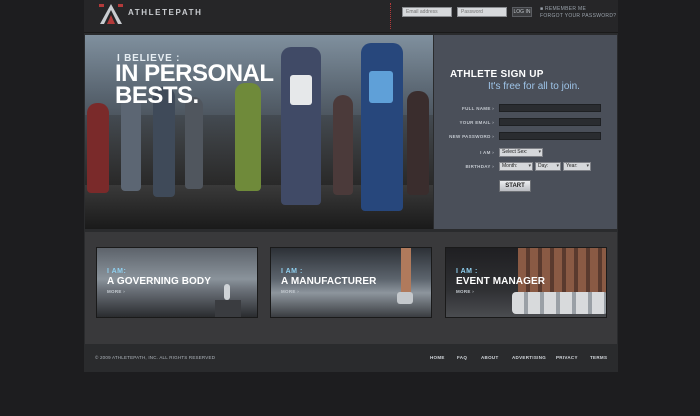  Describe the element at coordinates (111, 14) in the screenshot. I see `athletepath-logo-icon` at that location.